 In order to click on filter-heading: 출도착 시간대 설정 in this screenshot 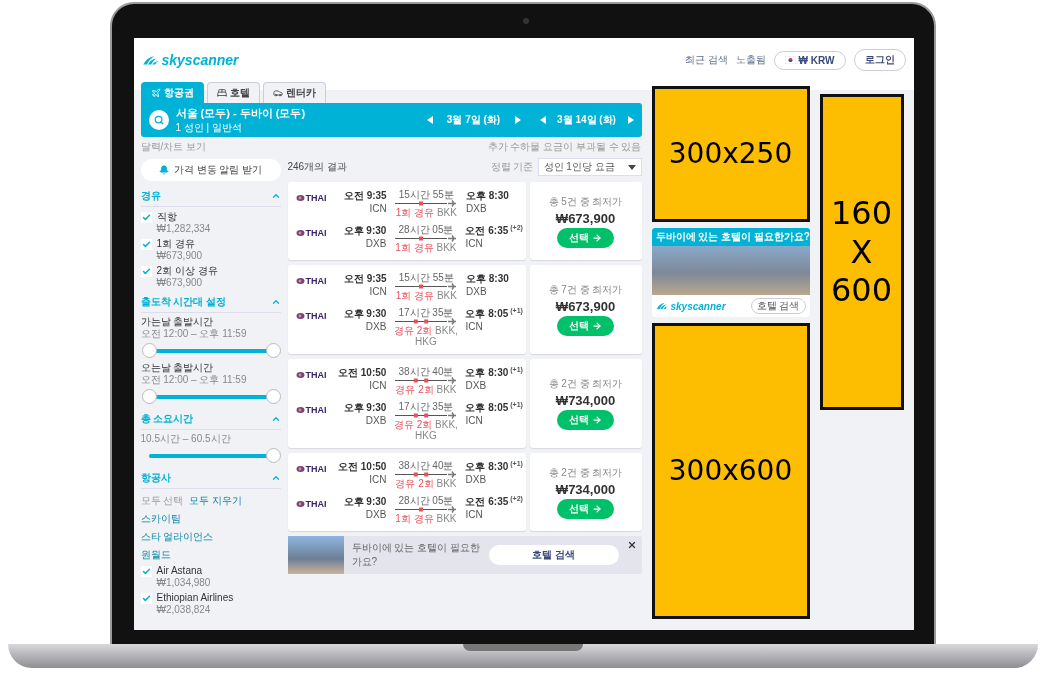, I will do `click(183, 302)`.